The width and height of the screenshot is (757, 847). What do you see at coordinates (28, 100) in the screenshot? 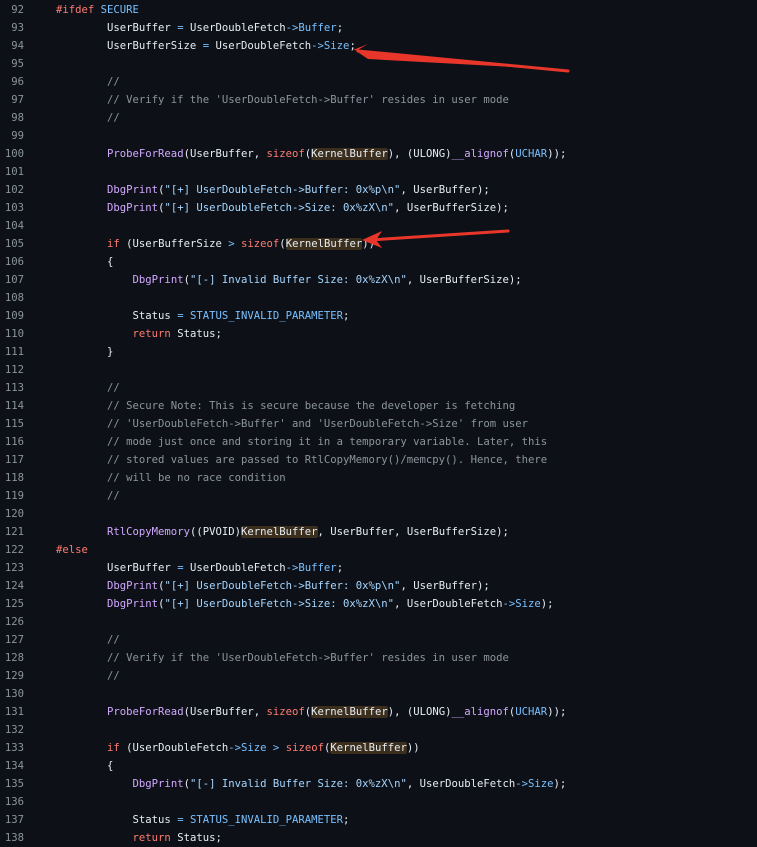
I see `line-number: 97` at bounding box center [28, 100].